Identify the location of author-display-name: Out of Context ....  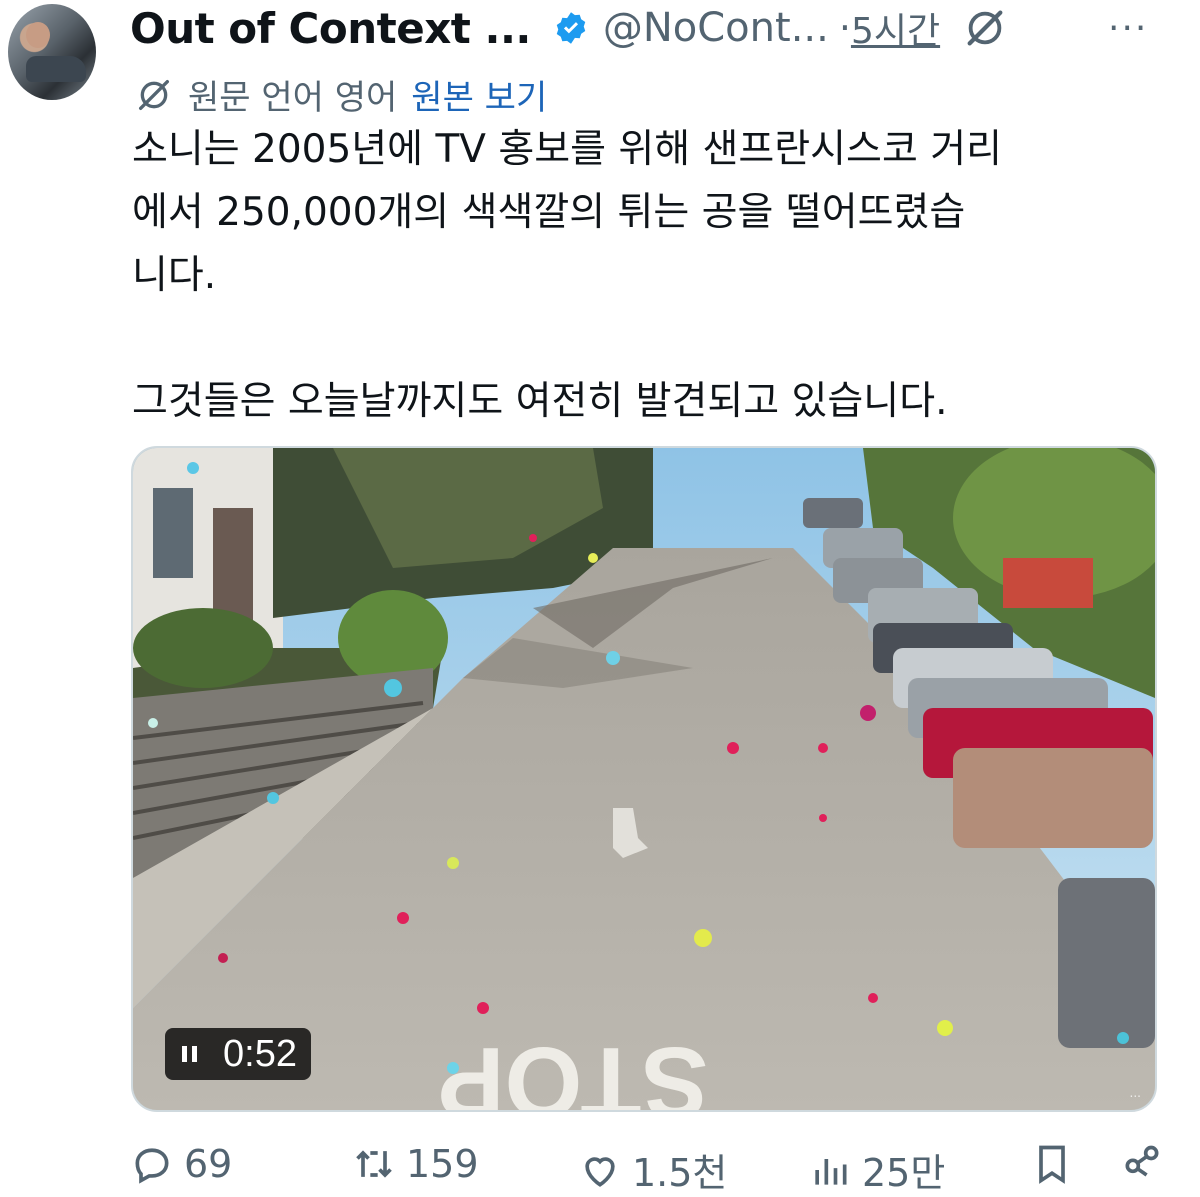
(330, 28).